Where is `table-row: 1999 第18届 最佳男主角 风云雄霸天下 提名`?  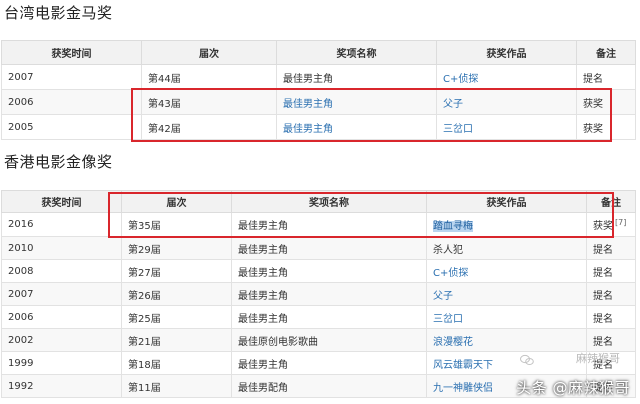
table-row: 1999 第18届 最佳男主角 风云雄霸天下 提名 is located at coordinates (318, 363).